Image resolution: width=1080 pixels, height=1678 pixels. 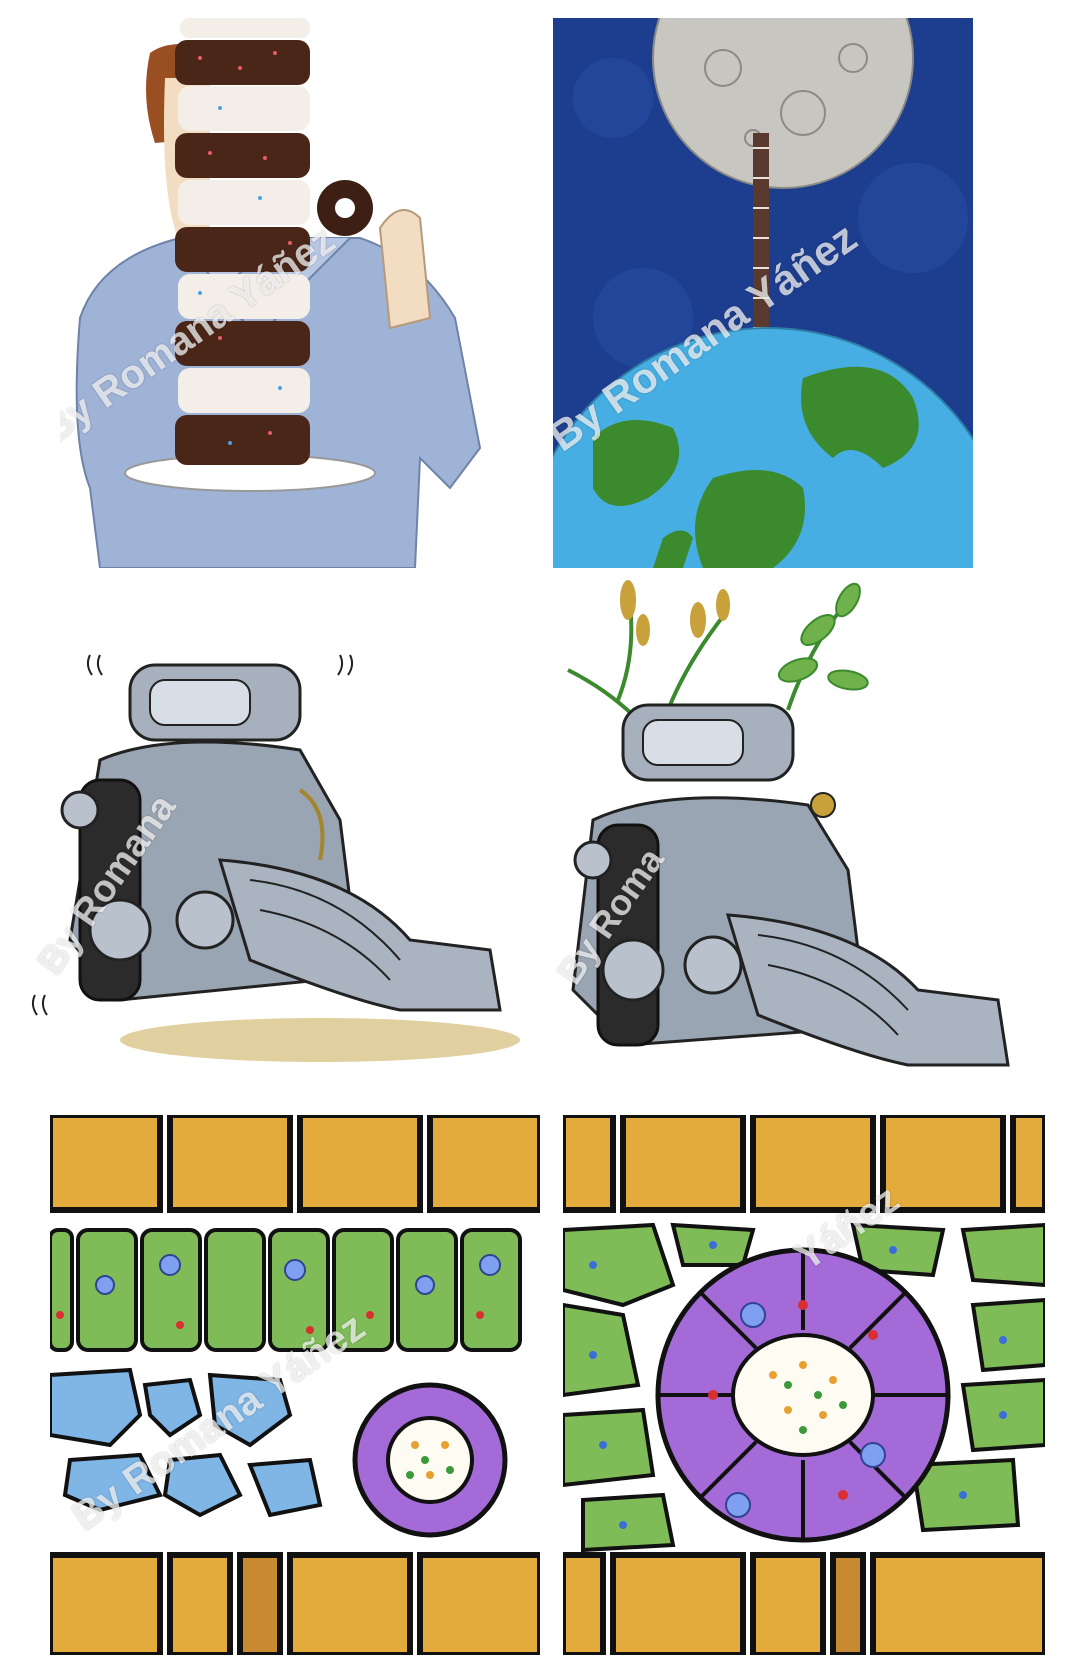 I want to click on engine-plants-panel: By Roma, so click(x=788, y=832).